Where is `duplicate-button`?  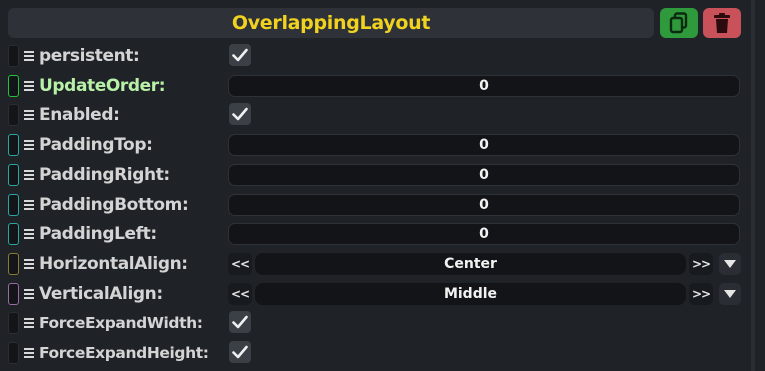
duplicate-button is located at coordinates (679, 23).